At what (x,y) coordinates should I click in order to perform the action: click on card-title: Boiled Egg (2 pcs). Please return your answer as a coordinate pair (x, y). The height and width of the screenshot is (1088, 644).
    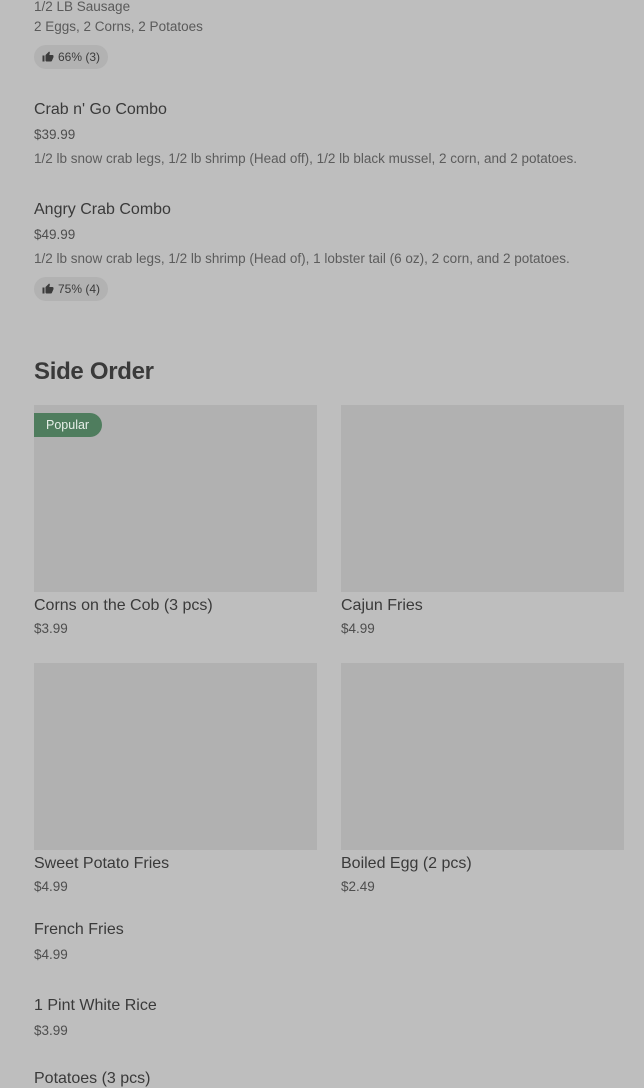
    Looking at the image, I should click on (406, 863).